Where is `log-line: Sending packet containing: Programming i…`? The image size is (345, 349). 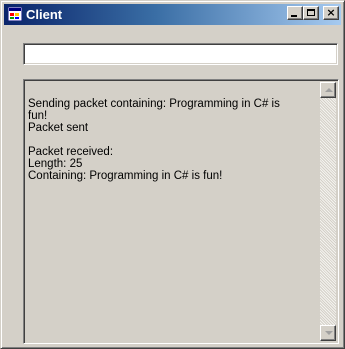
log-line: Sending packet containing: Programming i… is located at coordinates (154, 104).